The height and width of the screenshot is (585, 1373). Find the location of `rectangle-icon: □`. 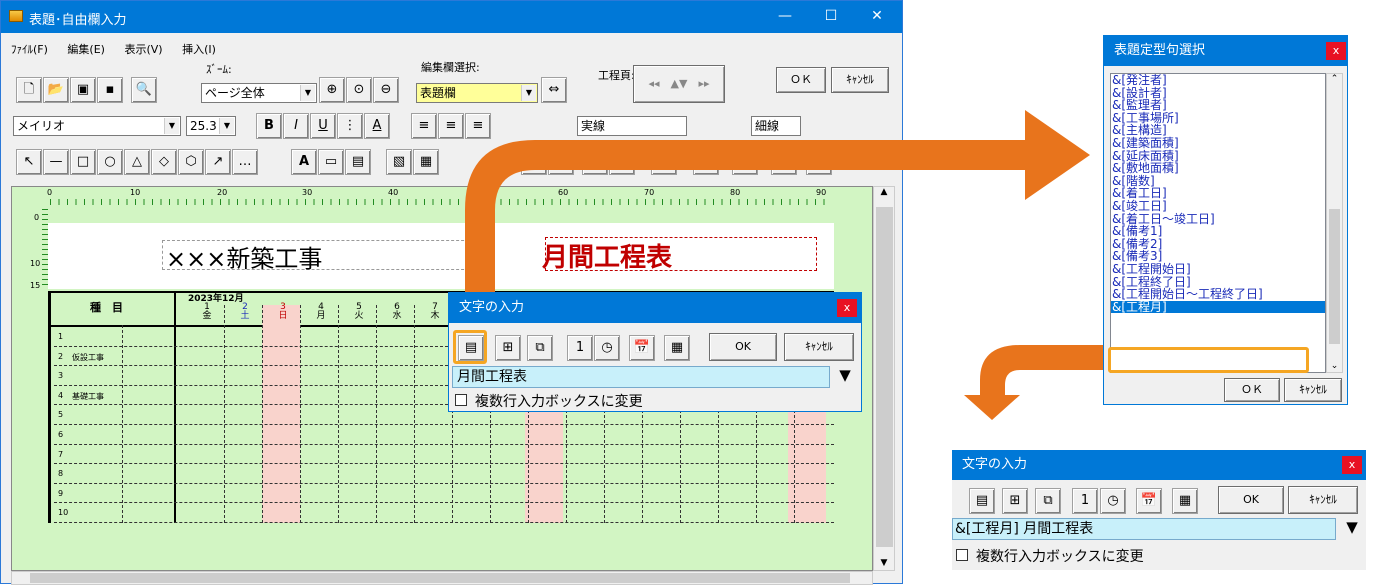

rectangle-icon: □ is located at coordinates (83, 162).